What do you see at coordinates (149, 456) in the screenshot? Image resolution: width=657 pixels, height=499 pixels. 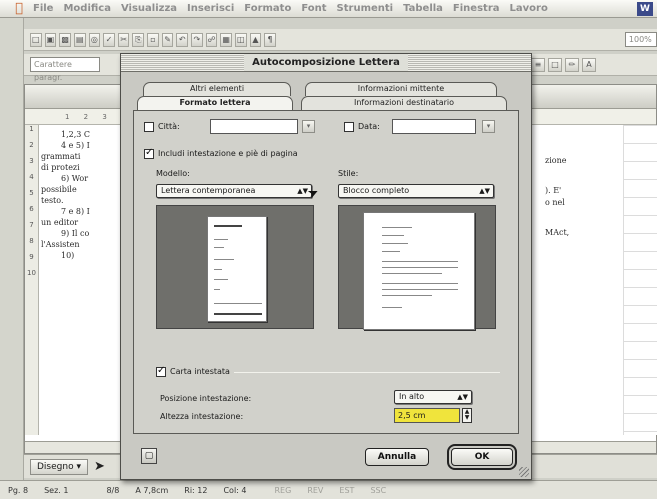 I see `help-icon: ▢` at bounding box center [149, 456].